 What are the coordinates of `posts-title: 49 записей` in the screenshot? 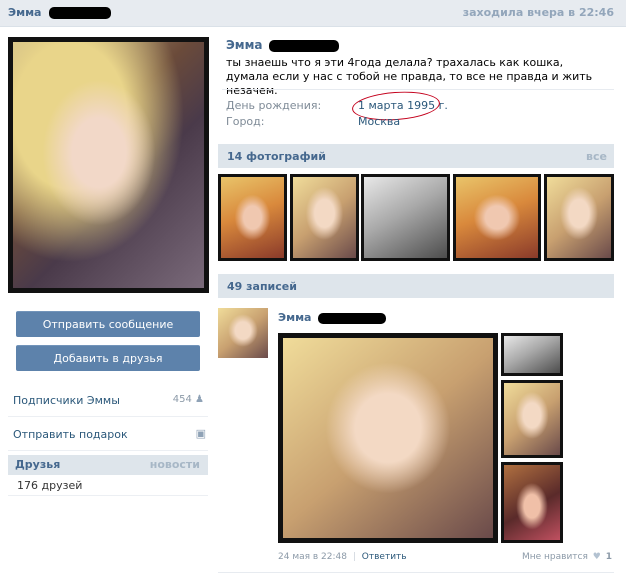 It's located at (262, 286).